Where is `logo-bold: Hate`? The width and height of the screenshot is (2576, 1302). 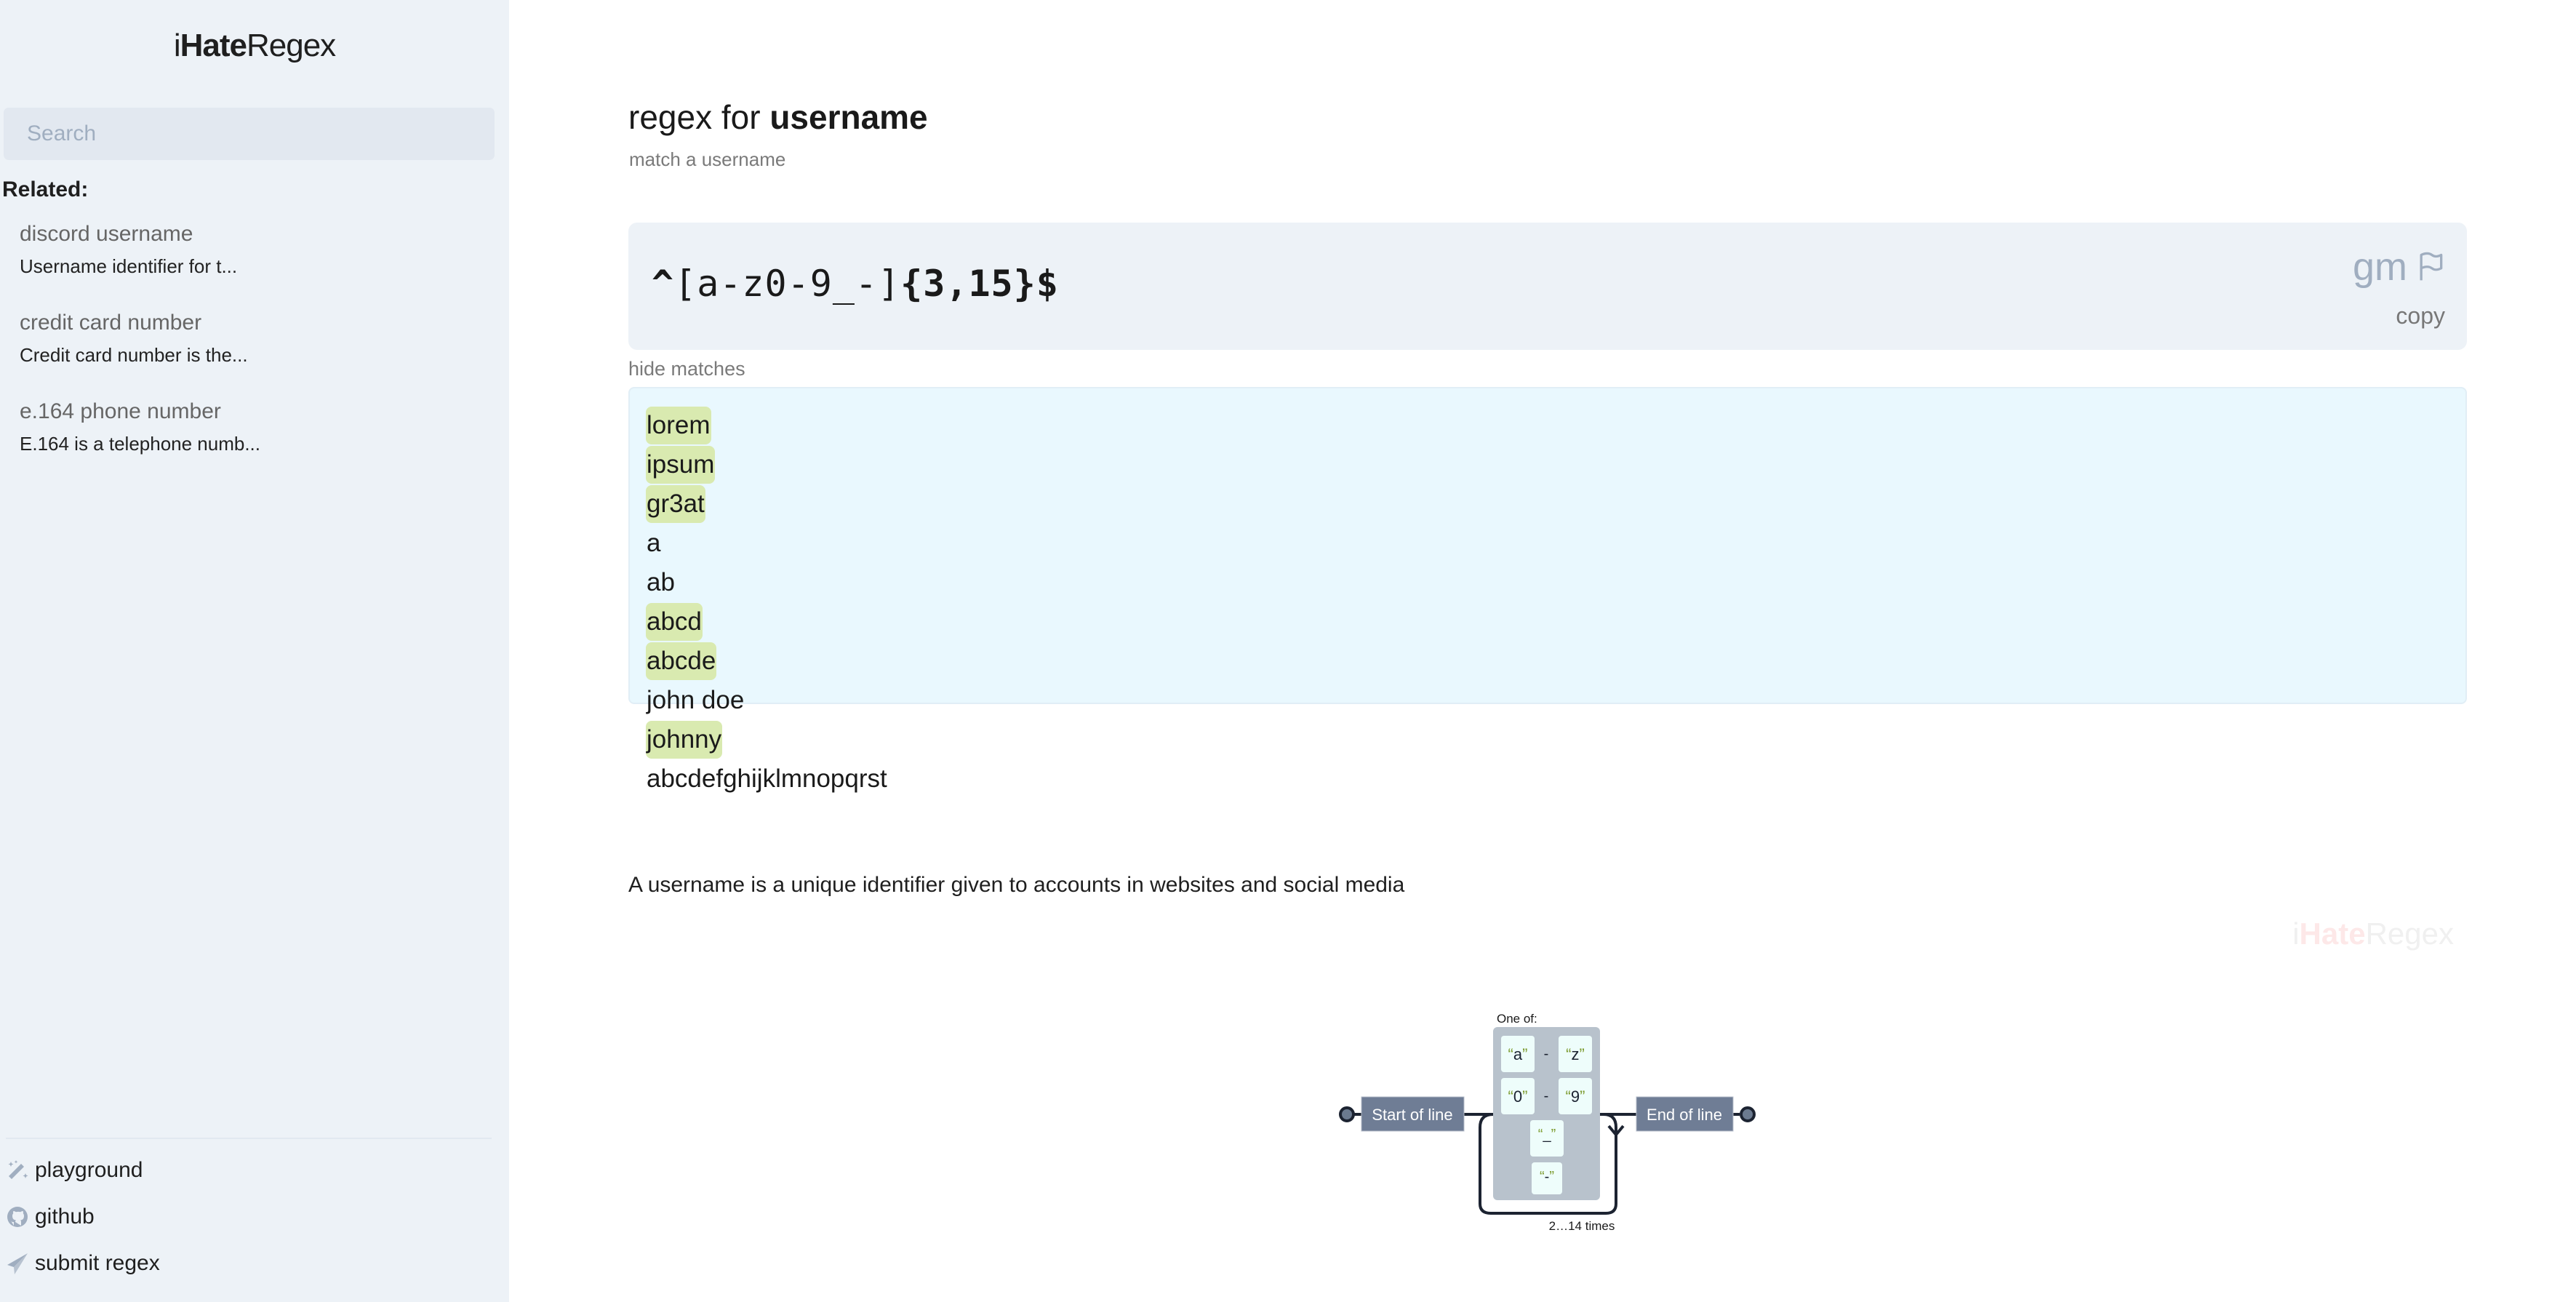 logo-bold: Hate is located at coordinates (213, 45).